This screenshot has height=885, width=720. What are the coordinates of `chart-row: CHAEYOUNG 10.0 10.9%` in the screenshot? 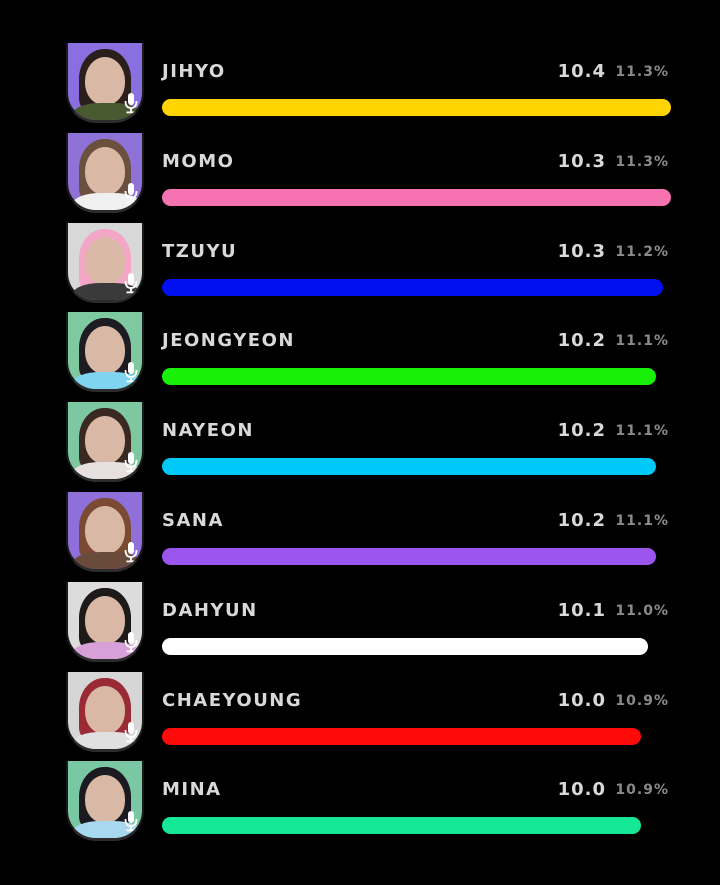 It's located at (360, 716).